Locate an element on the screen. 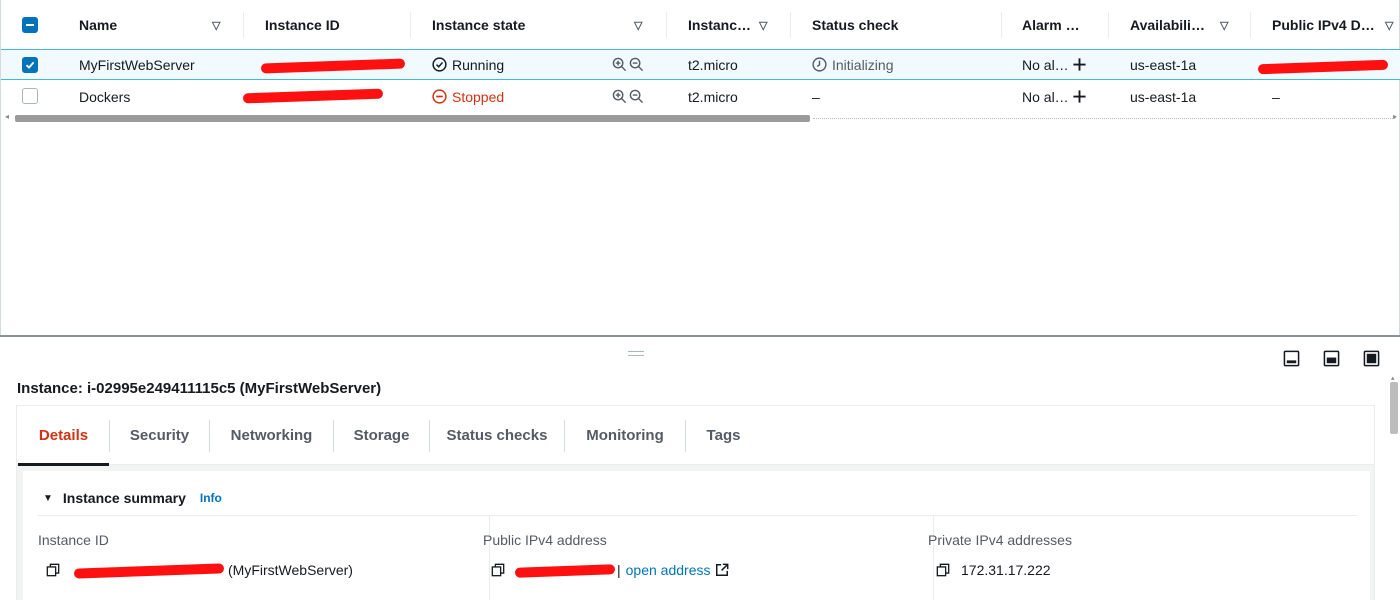 Image resolution: width=1400 pixels, height=600 pixels. horizontal-scrollbar: ◂ ▸ is located at coordinates (701, 117).